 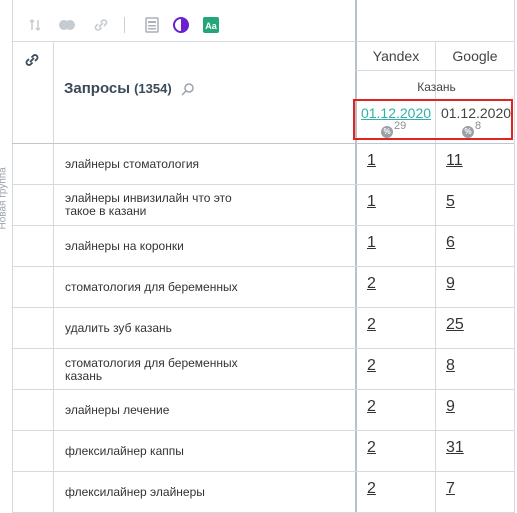 What do you see at coordinates (165, 287) in the screenshot?
I see `query-text: стоматология для беременных` at bounding box center [165, 287].